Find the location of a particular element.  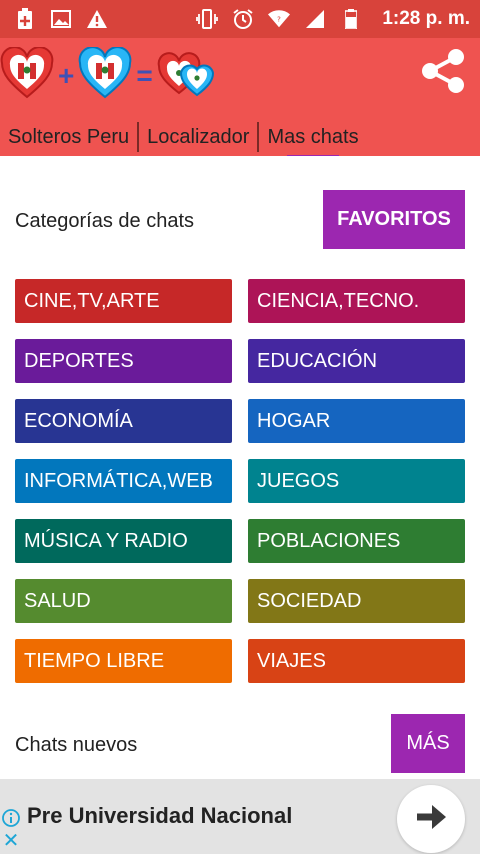

arrow-right-icon is located at coordinates (431, 819).